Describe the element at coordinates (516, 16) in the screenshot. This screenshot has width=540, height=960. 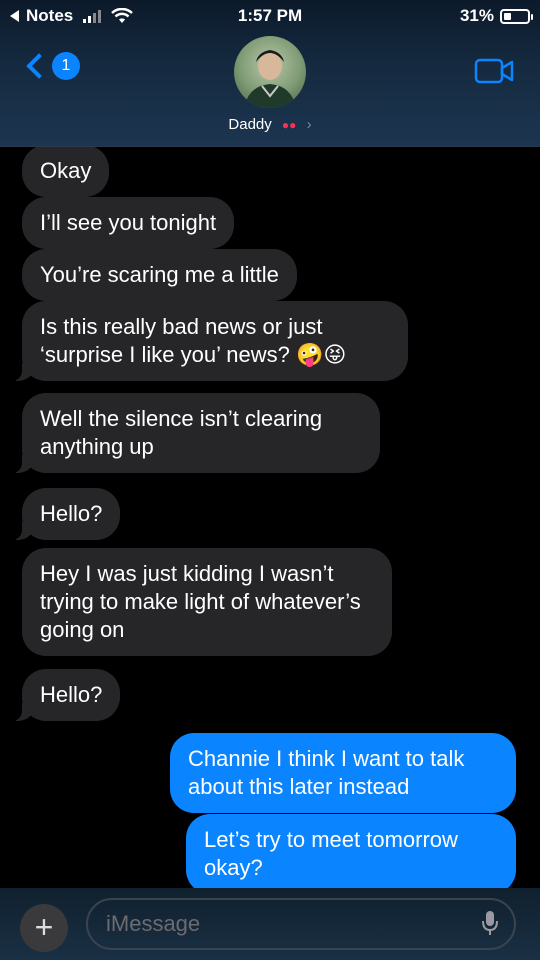
I see `battery-icon` at that location.